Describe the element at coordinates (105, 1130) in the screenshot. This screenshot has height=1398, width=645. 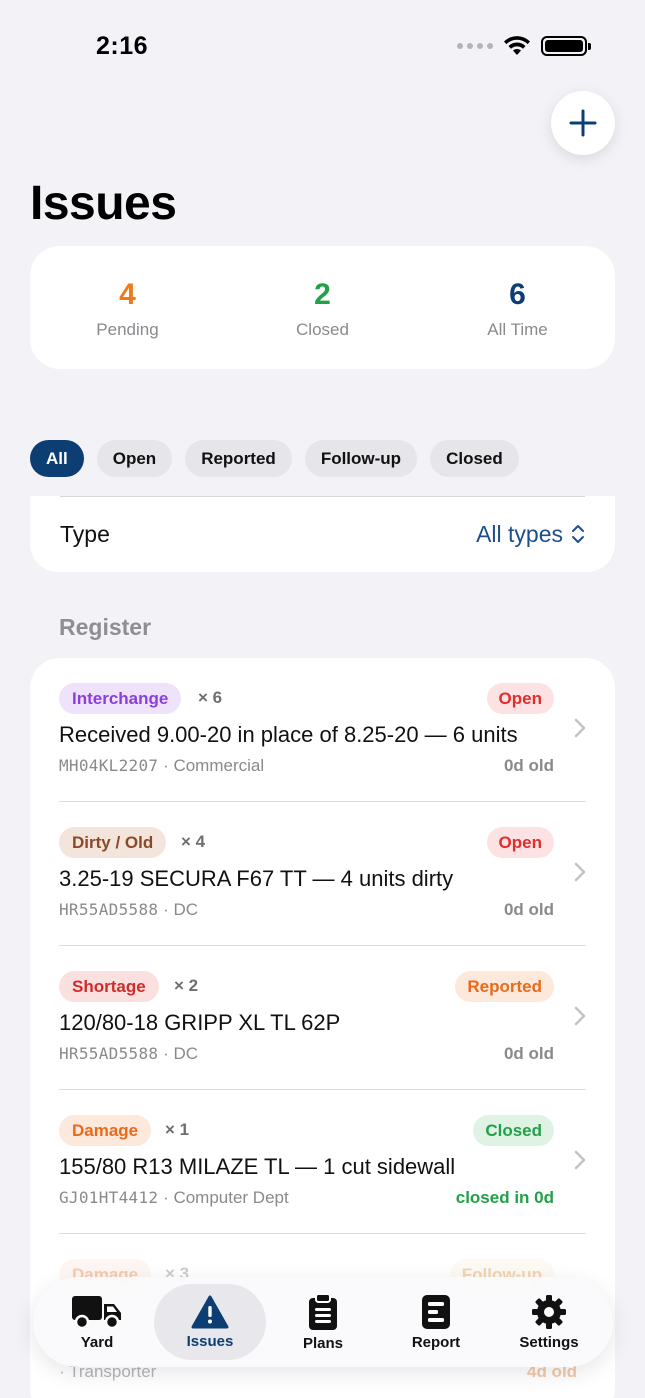
I see `issue-type-tag: Damage` at that location.